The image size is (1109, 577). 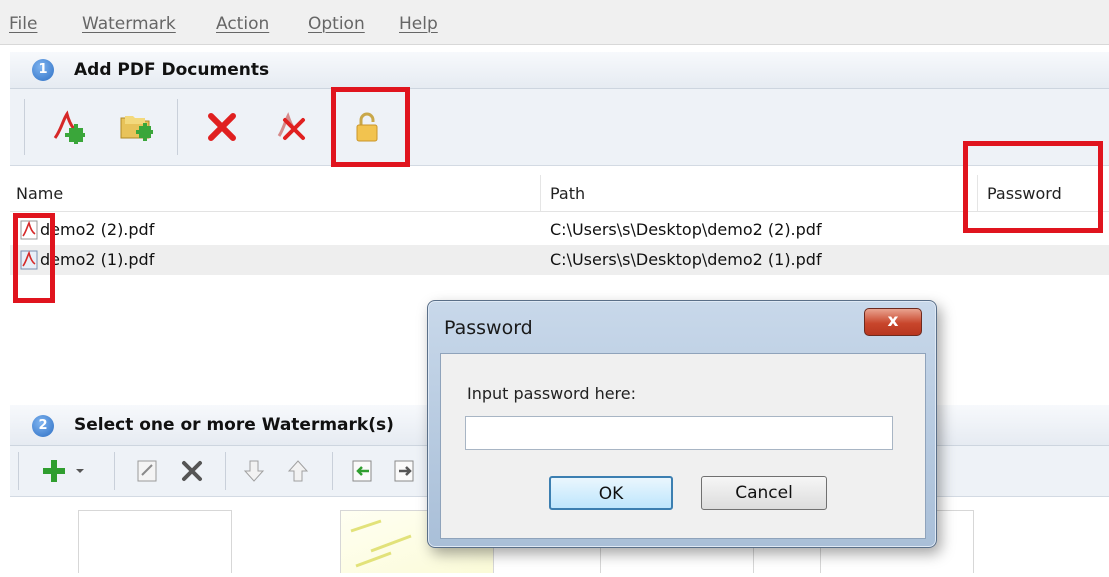 I want to click on dialog-close-button: x, so click(x=893, y=322).